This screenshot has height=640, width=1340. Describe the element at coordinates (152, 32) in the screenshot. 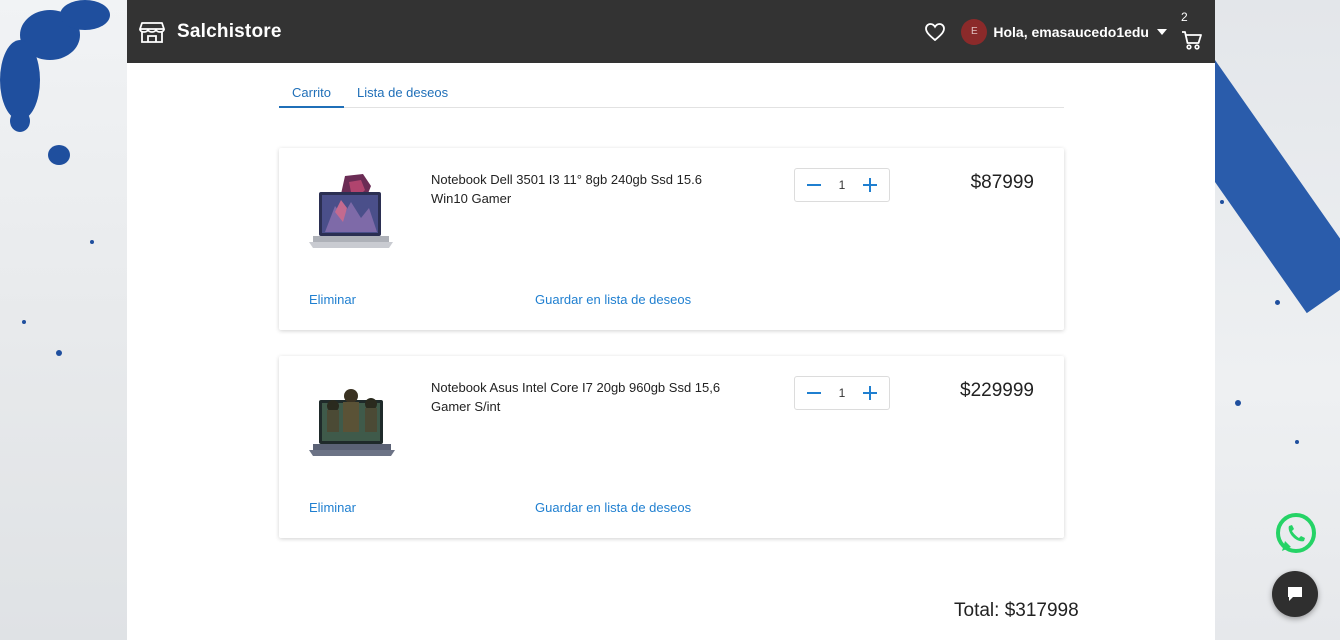

I see `store-icon` at that location.